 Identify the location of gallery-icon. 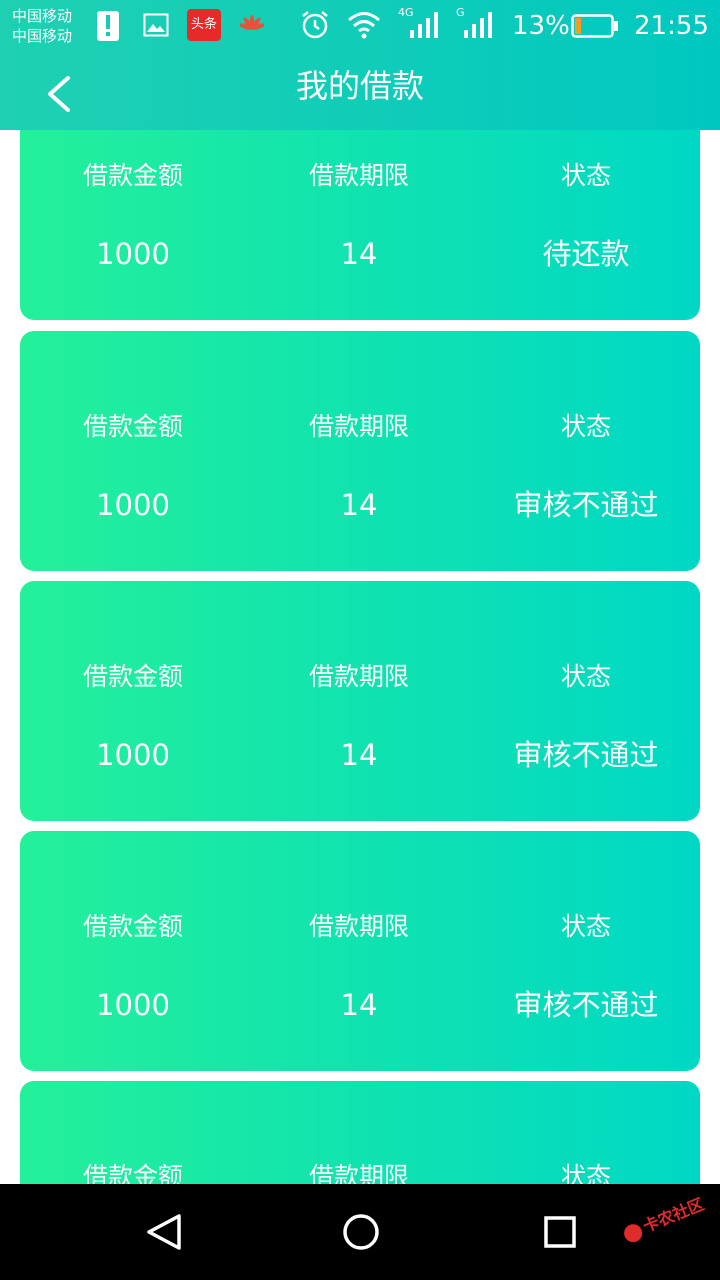
(156, 25).